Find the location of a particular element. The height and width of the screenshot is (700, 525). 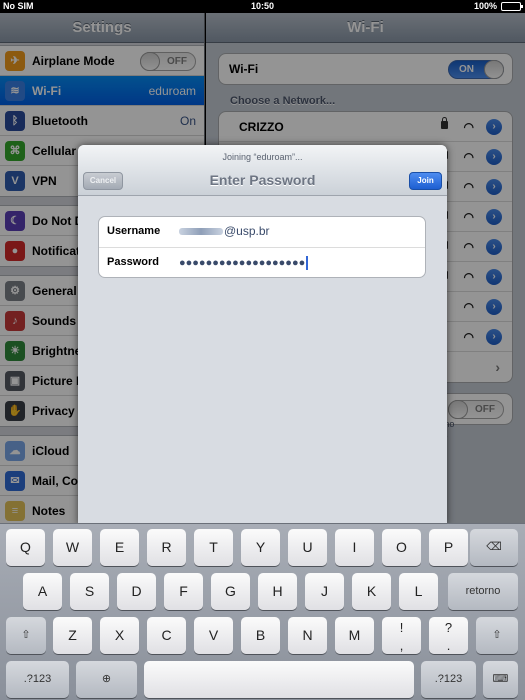

key-d: D is located at coordinates (136, 591).